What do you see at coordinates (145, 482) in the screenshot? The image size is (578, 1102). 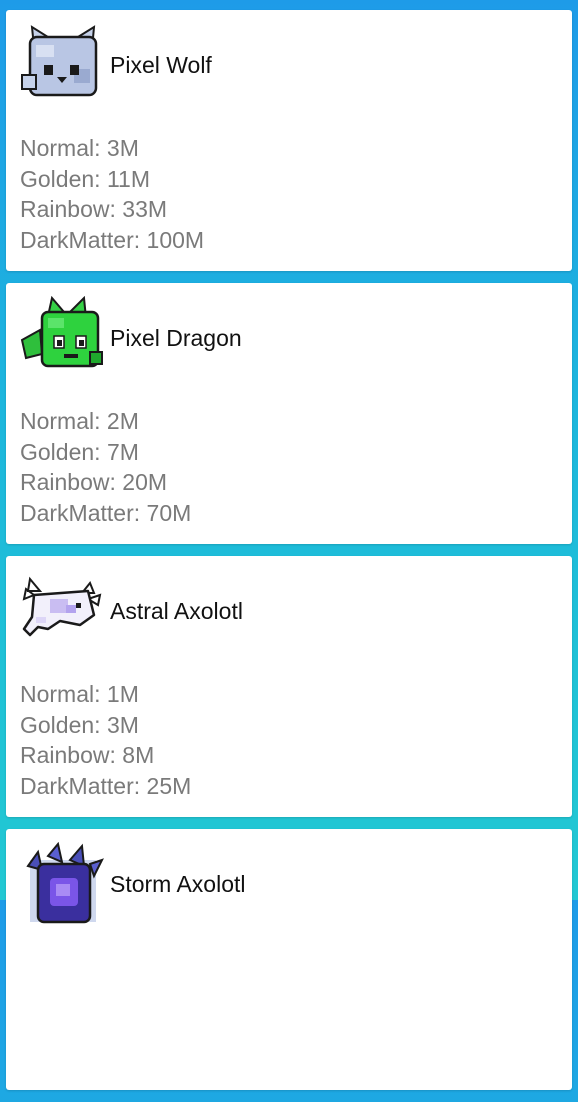 I see `stat-value: 20M` at bounding box center [145, 482].